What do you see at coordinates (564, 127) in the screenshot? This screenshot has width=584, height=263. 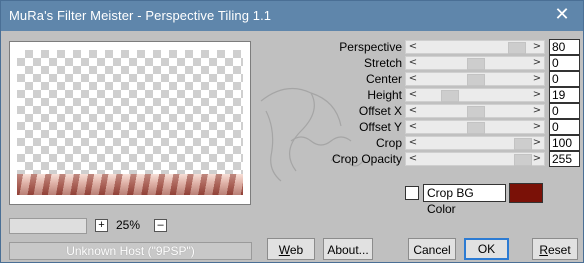 I see `offset-y-value: 0` at bounding box center [564, 127].